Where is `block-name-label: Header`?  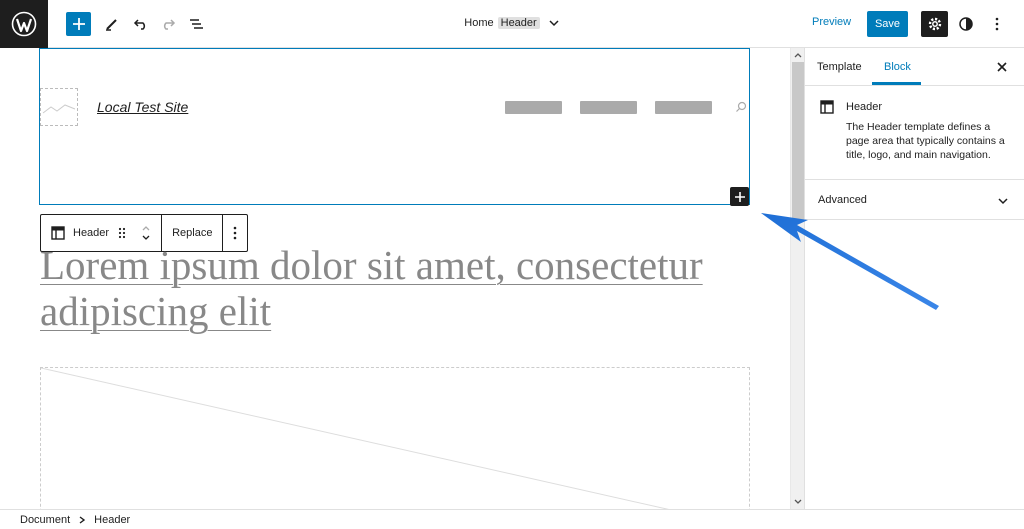 block-name-label: Header is located at coordinates (91, 233).